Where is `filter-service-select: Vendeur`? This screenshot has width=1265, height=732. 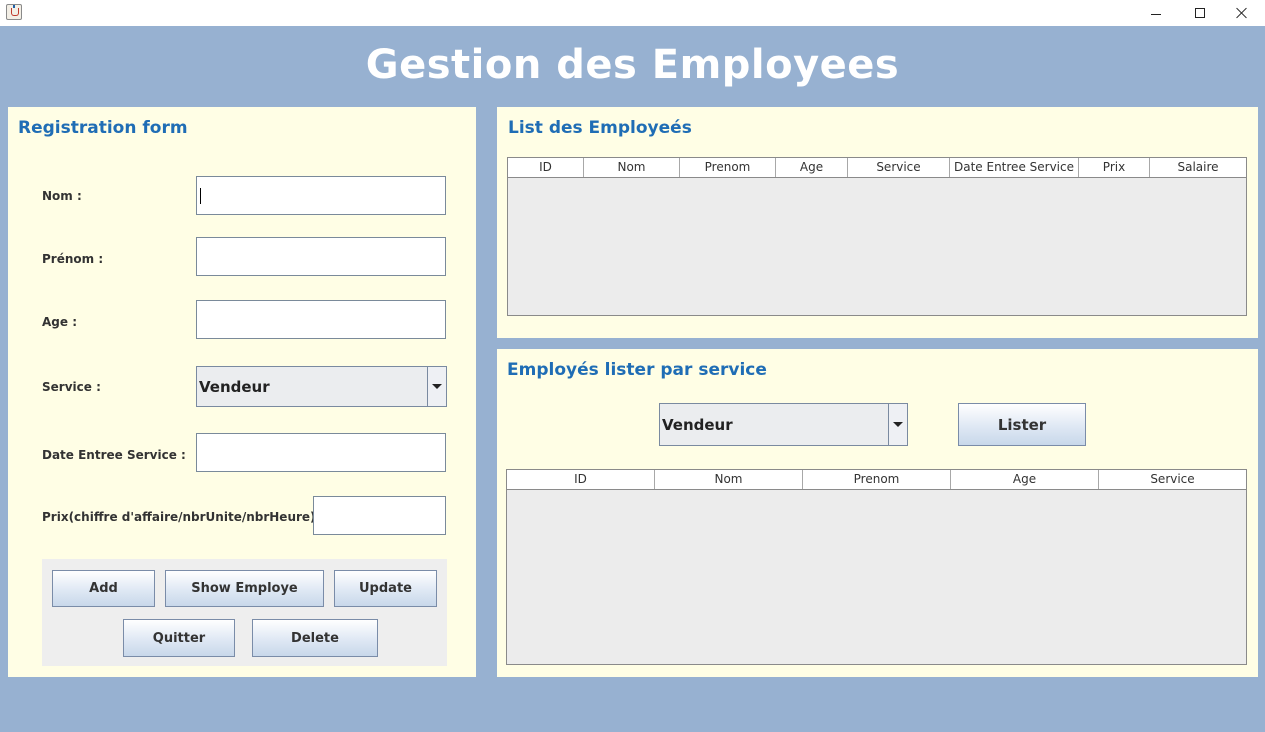 filter-service-select: Vendeur is located at coordinates (783, 424).